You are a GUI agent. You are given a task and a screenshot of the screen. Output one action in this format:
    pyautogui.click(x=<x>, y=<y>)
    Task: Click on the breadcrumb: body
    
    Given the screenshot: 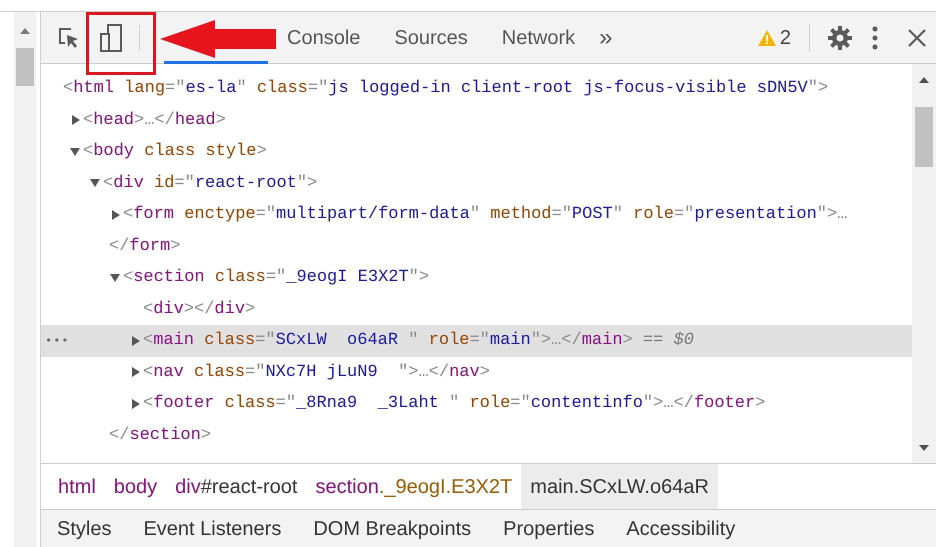 What is the action you would take?
    pyautogui.click(x=135, y=486)
    